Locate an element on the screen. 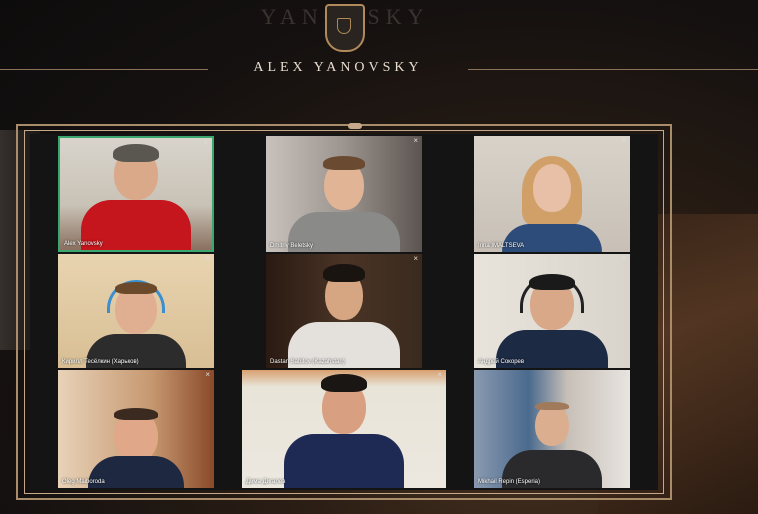 The height and width of the screenshot is (514, 758). video-tile: × Dastan Sabitov (Kazahstan) is located at coordinates (344, 311).